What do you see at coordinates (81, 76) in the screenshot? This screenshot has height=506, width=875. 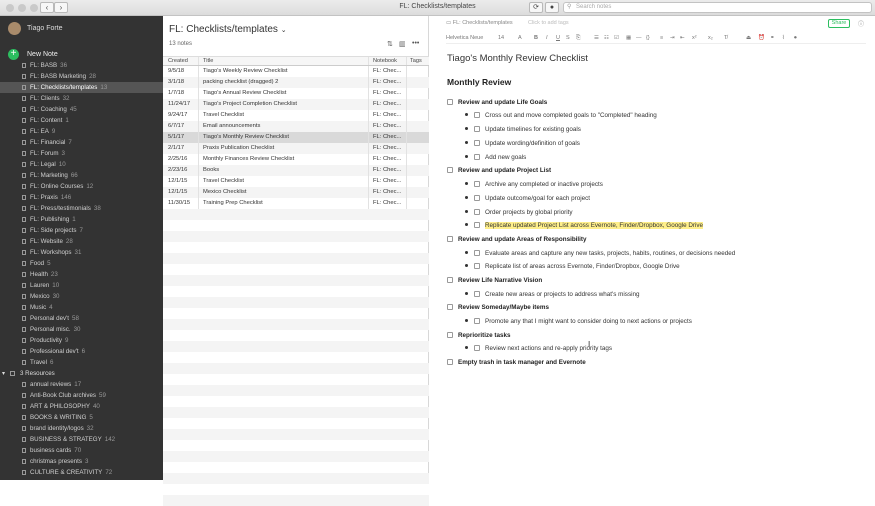 I see `sidebar-notebook-item: FL: BASB Marketing 28` at bounding box center [81, 76].